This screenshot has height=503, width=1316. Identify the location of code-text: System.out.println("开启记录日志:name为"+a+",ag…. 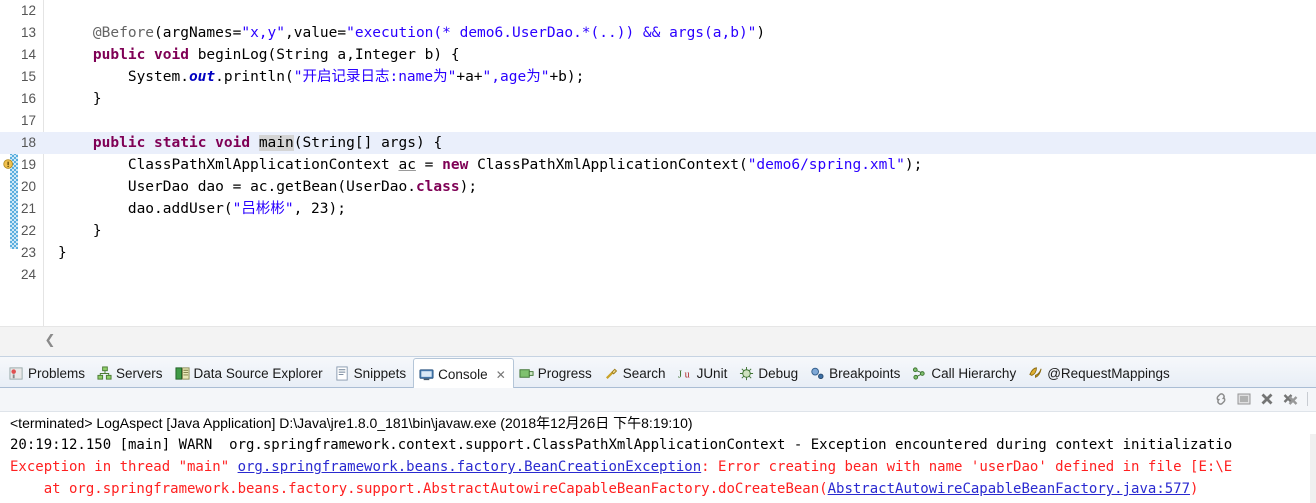
(321, 77).